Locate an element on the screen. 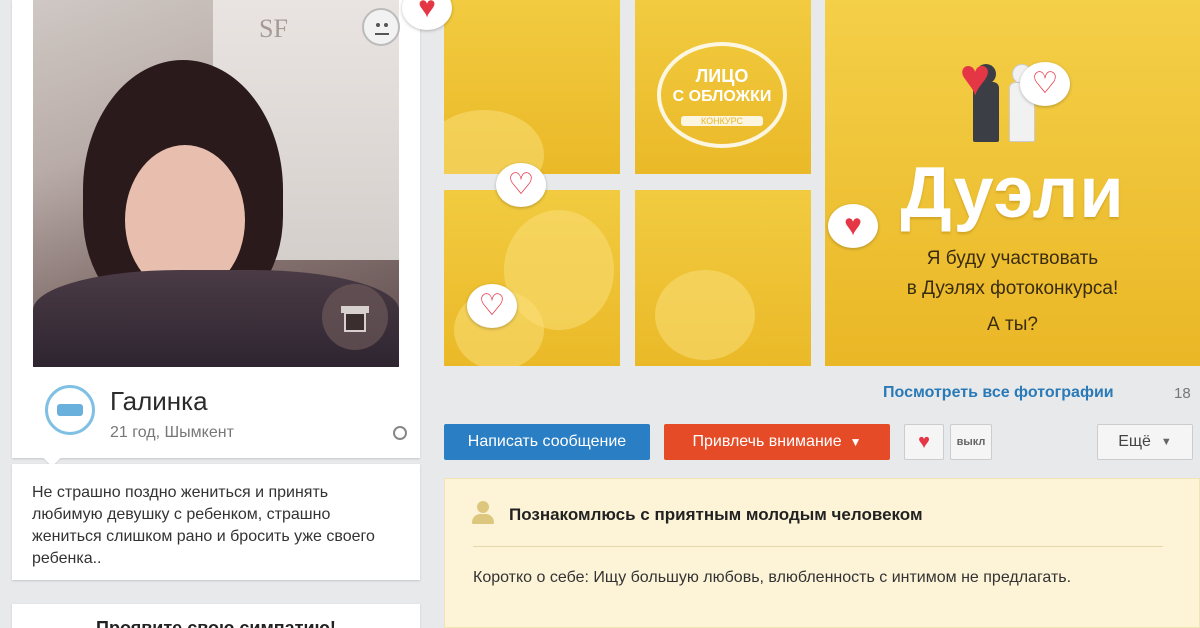 The image size is (1200, 628). duel-line-3: А ты? is located at coordinates (1012, 324).